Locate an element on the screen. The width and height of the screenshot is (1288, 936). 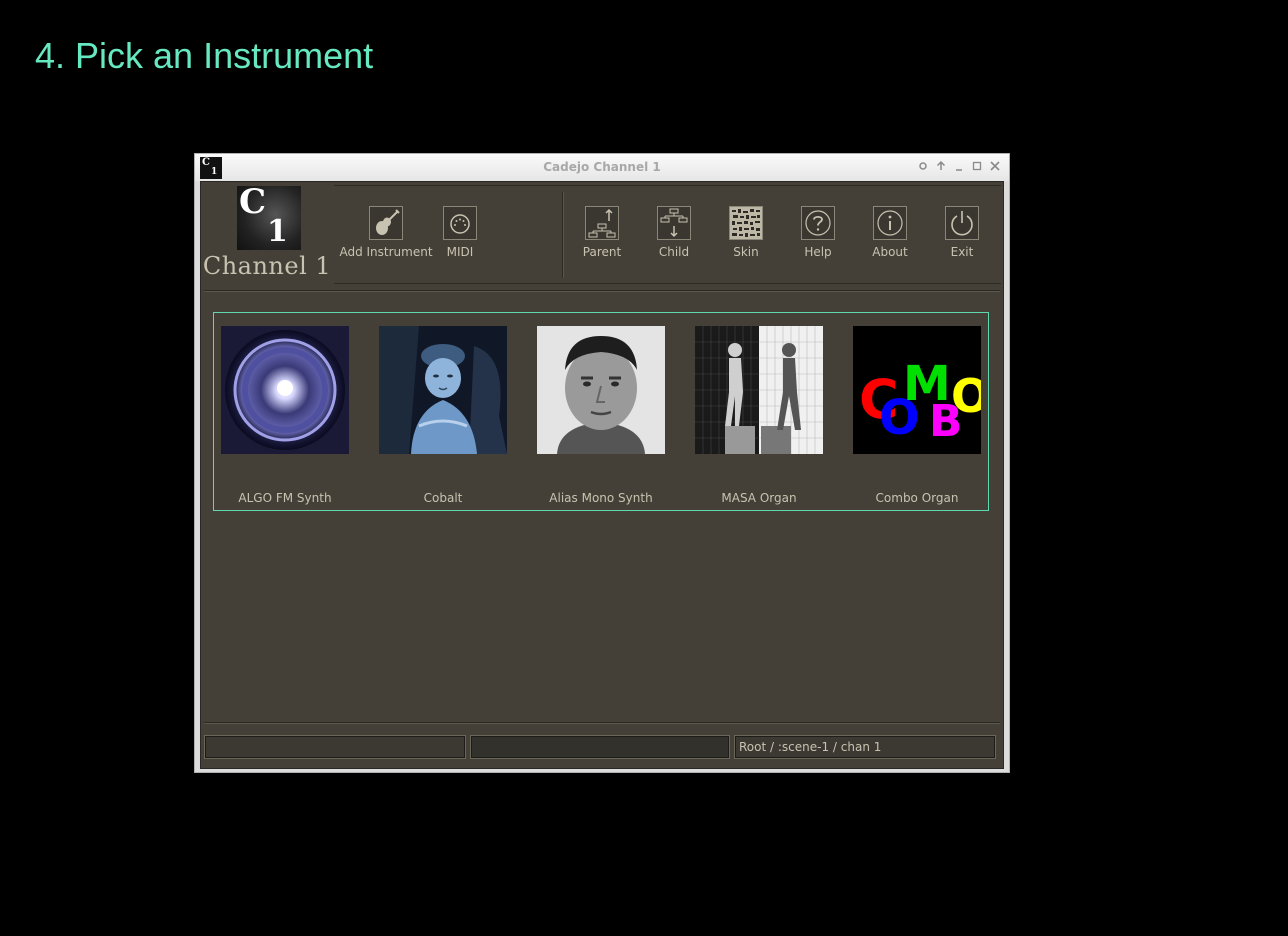
window-title: Cadejo Channel 1 is located at coordinates (602, 167).